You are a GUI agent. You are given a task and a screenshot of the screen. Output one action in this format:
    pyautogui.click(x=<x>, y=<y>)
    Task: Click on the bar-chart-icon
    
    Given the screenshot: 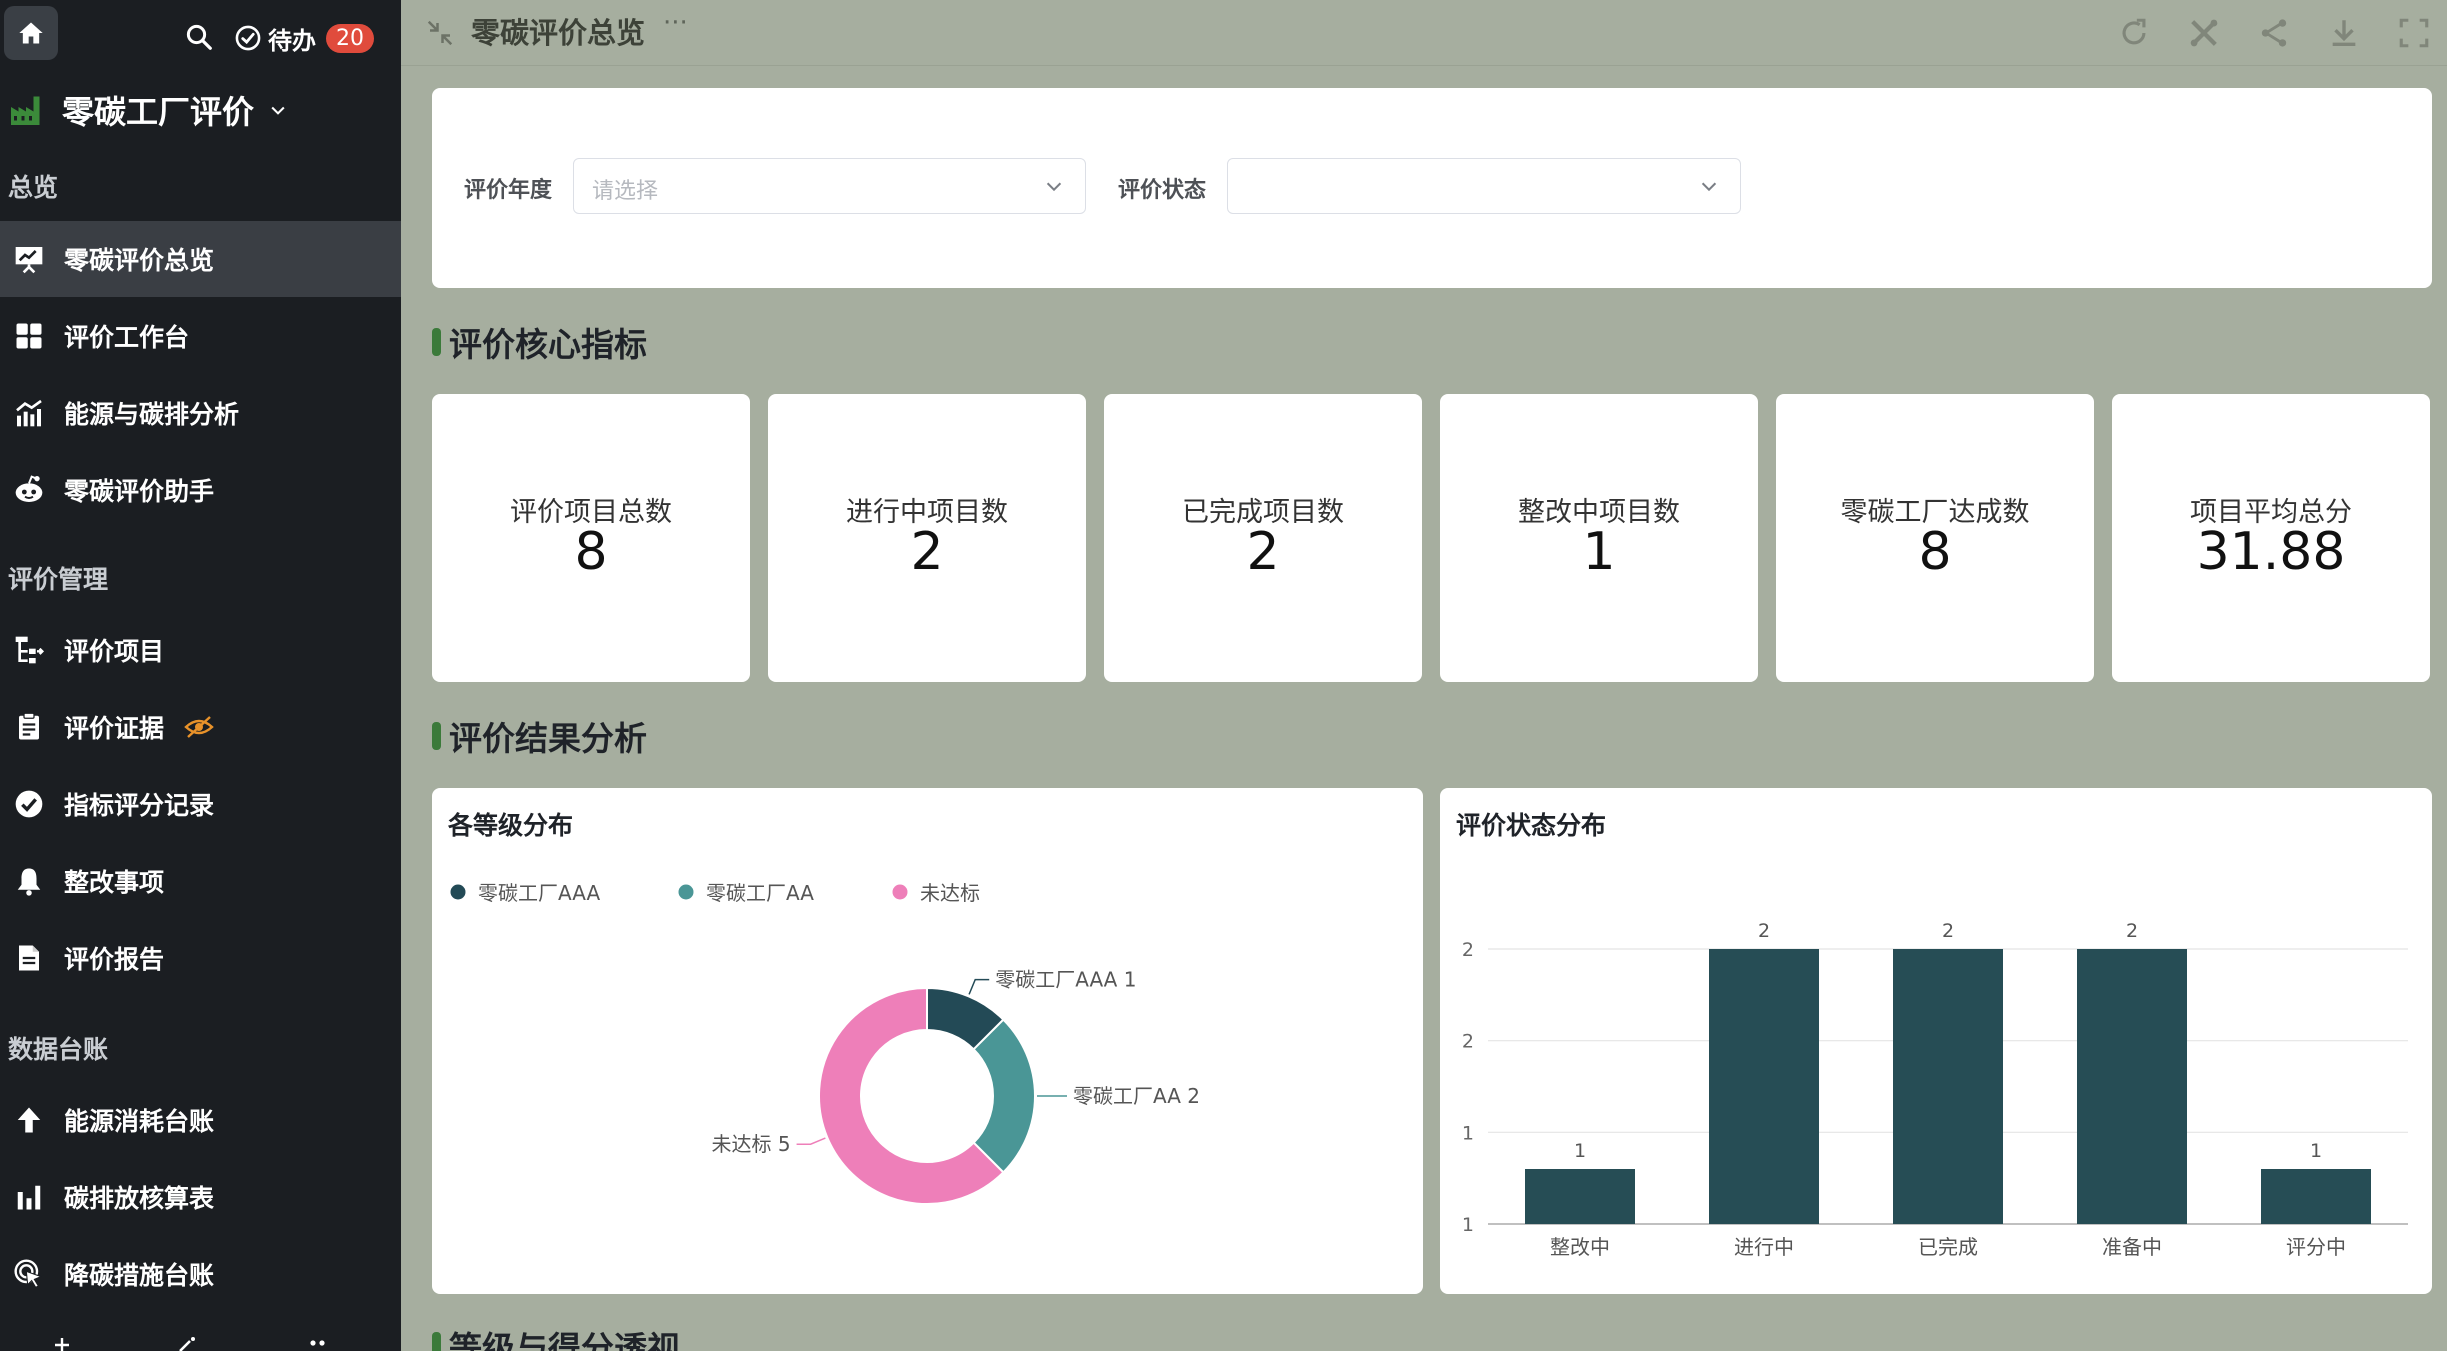 What is the action you would take?
    pyautogui.click(x=29, y=1197)
    